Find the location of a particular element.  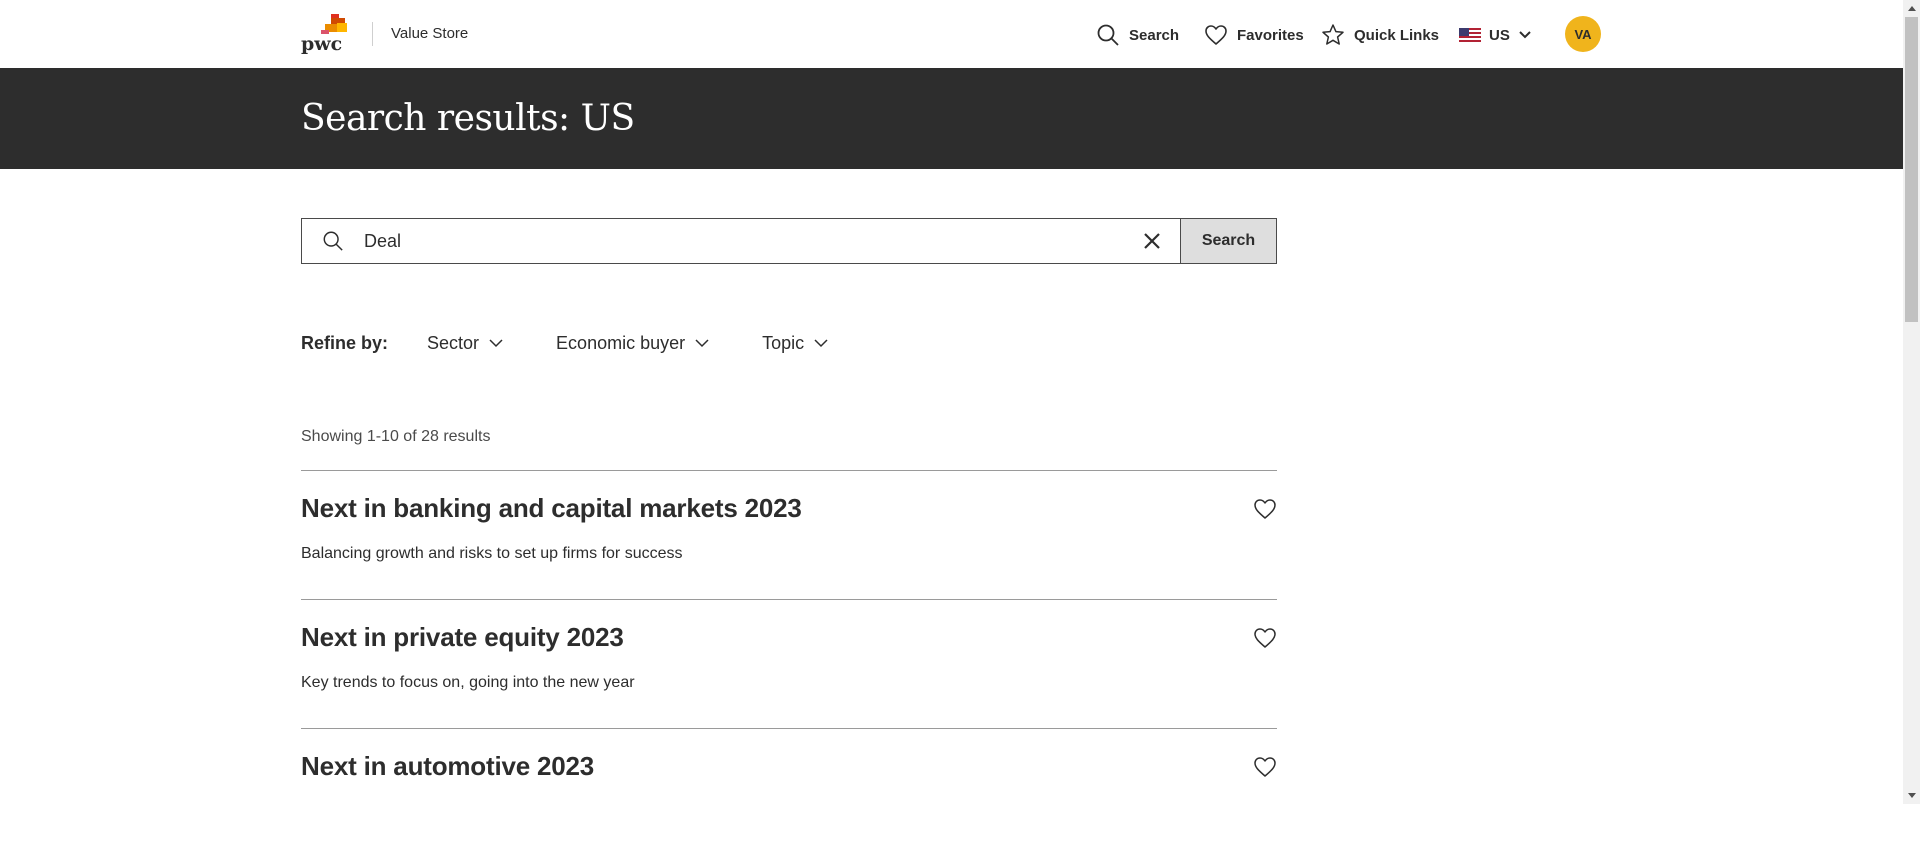

search-input is located at coordinates (744, 241).